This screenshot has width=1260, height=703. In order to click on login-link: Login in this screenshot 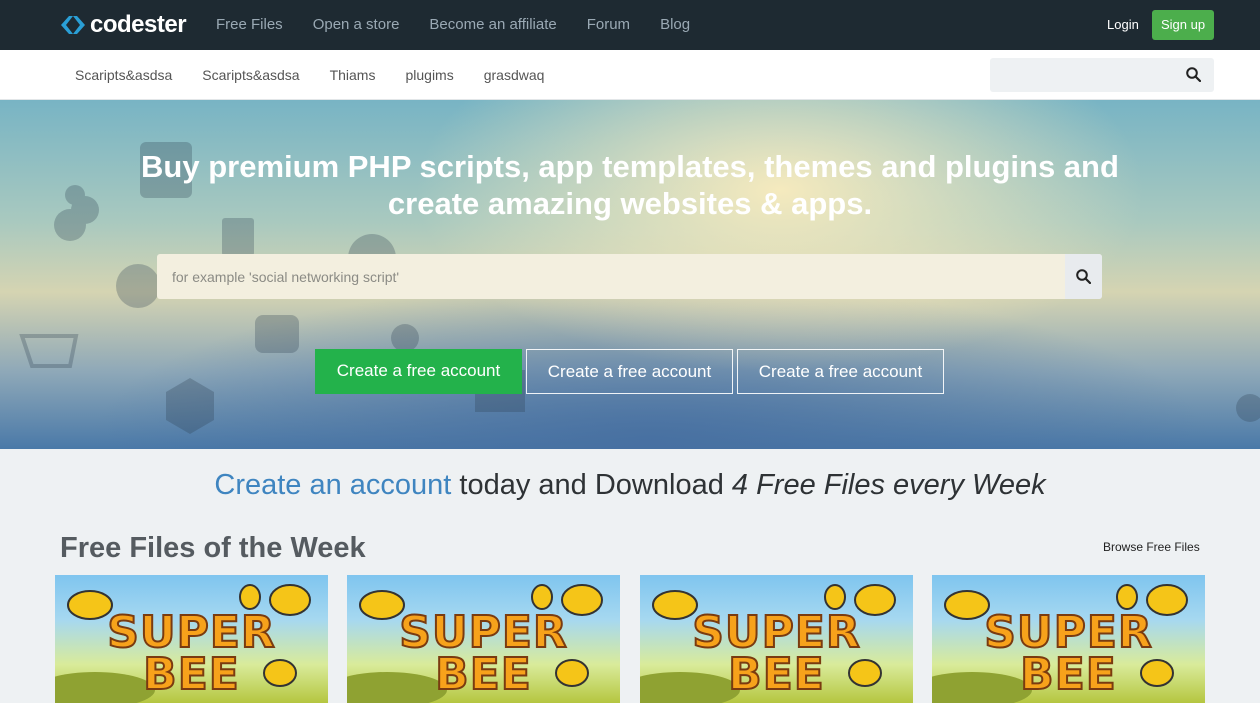, I will do `click(1123, 24)`.